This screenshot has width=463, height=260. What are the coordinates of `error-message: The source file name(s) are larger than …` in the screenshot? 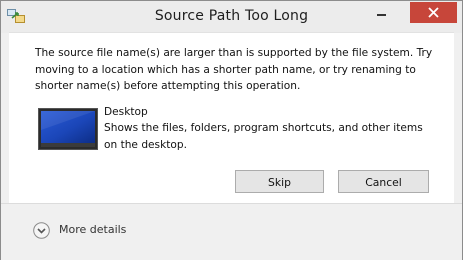 It's located at (234, 69).